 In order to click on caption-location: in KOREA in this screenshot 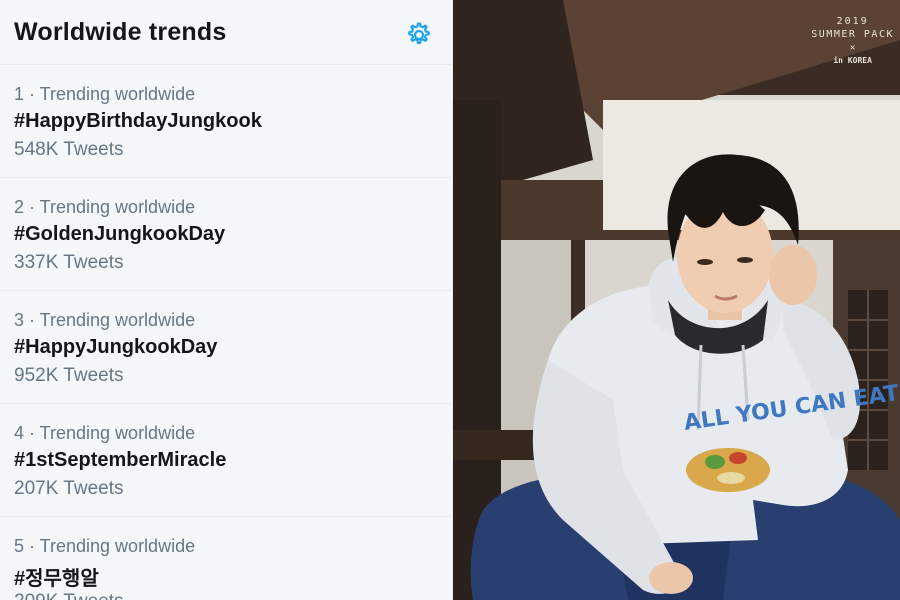, I will do `click(852, 60)`.